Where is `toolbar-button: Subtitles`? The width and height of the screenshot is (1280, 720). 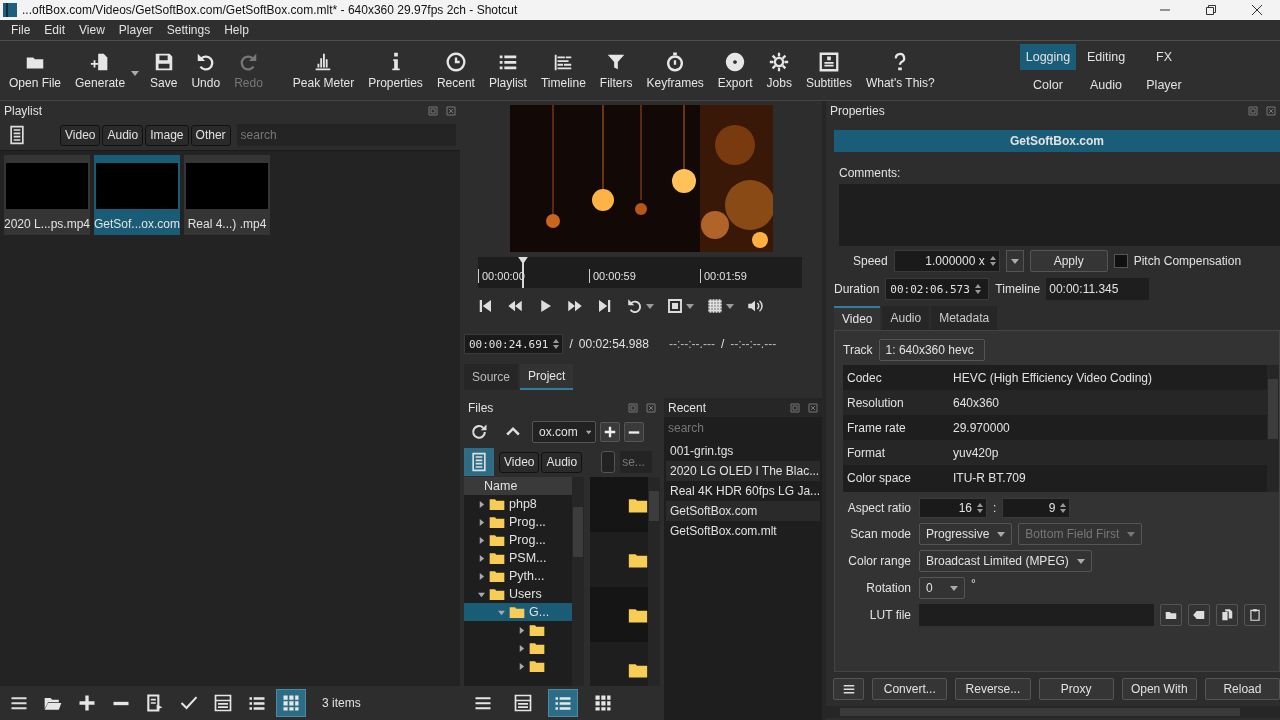 toolbar-button: Subtitles is located at coordinates (828, 70).